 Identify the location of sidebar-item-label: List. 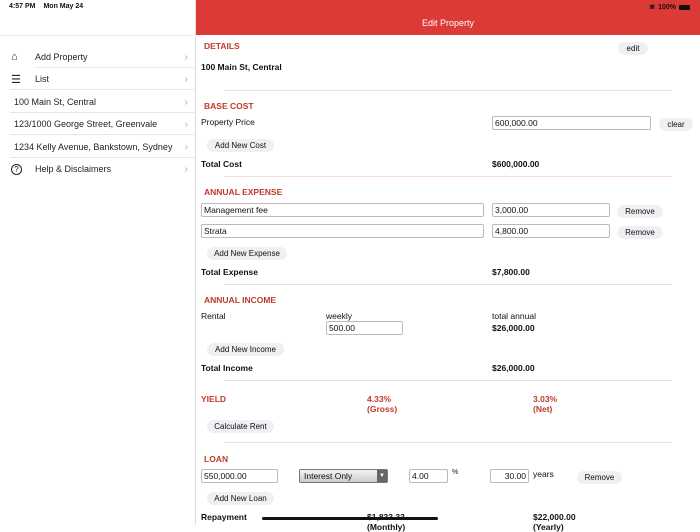
(42, 79).